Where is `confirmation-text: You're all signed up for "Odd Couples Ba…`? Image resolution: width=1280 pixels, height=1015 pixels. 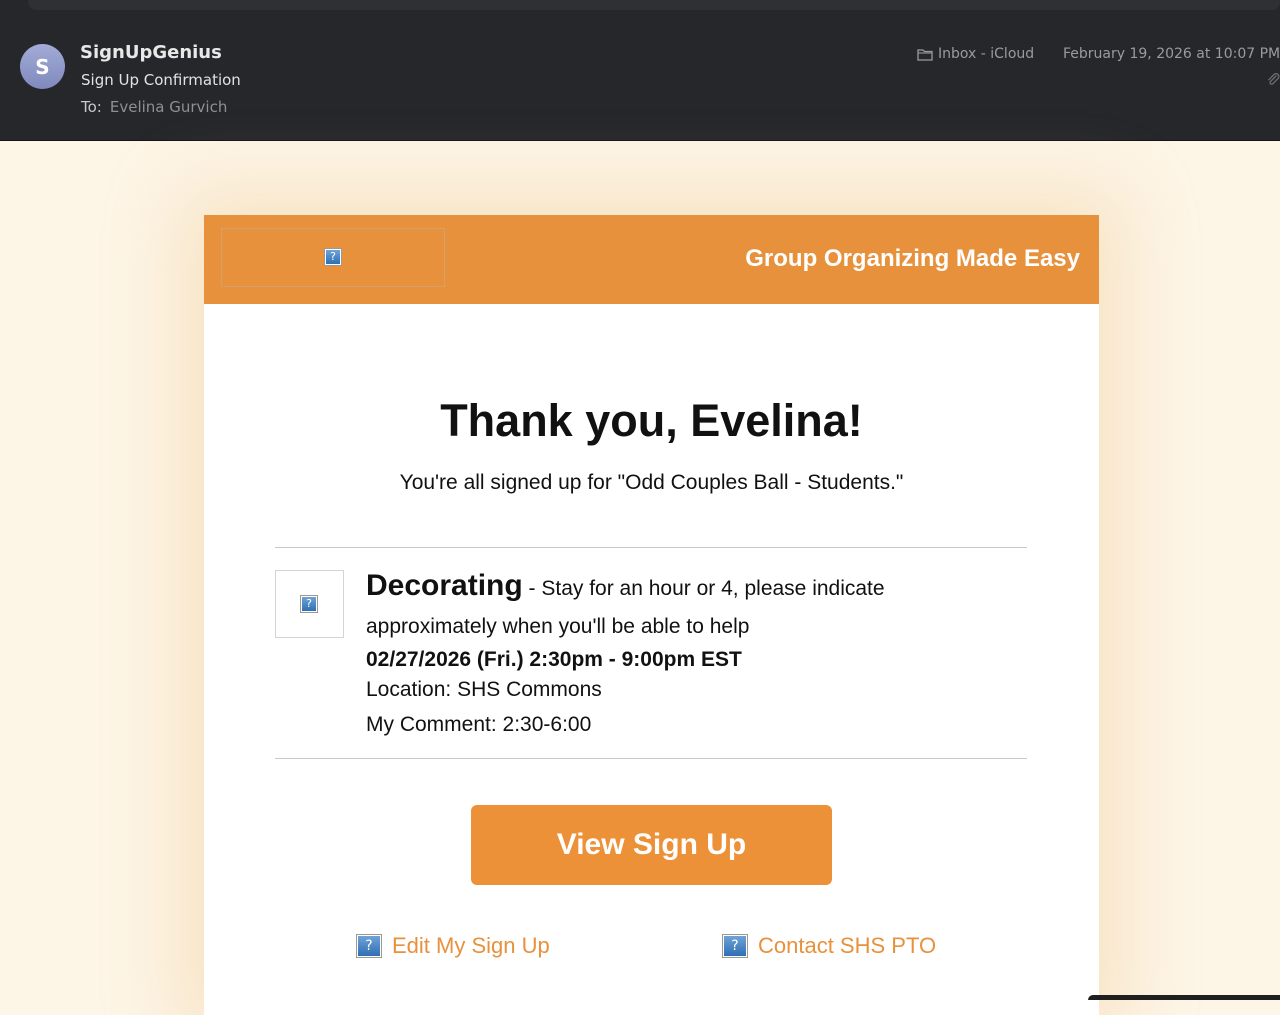 confirmation-text: You're all signed up for "Odd Couples Ba… is located at coordinates (651, 482).